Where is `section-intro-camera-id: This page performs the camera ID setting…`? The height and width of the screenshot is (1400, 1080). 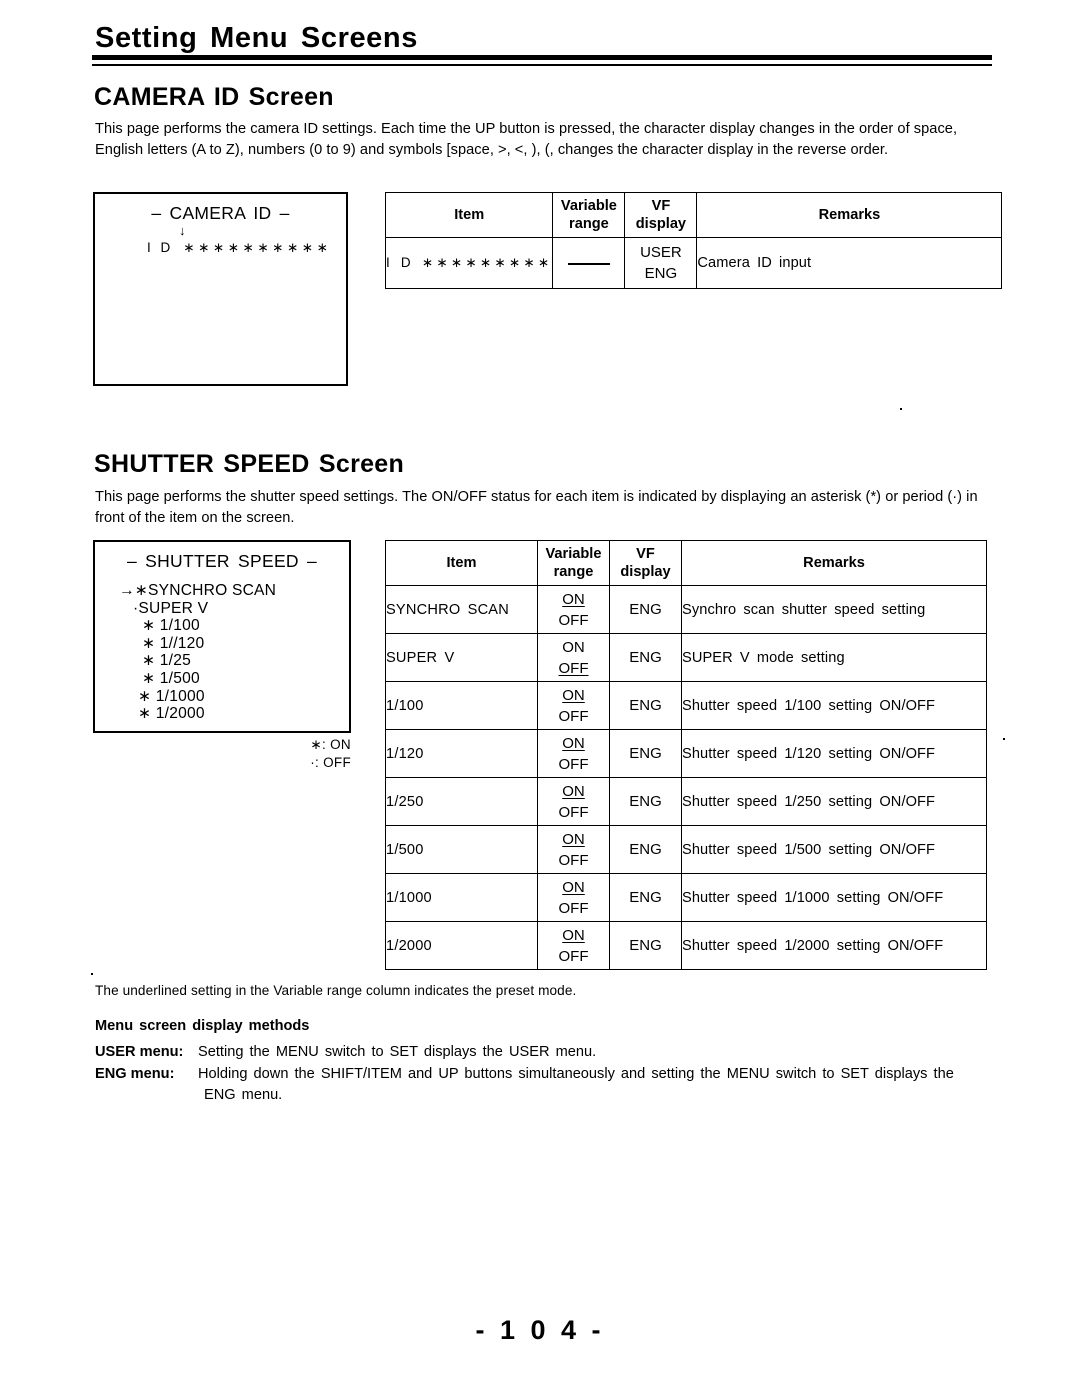 section-intro-camera-id: This page performs the camera ID setting… is located at coordinates (526, 139).